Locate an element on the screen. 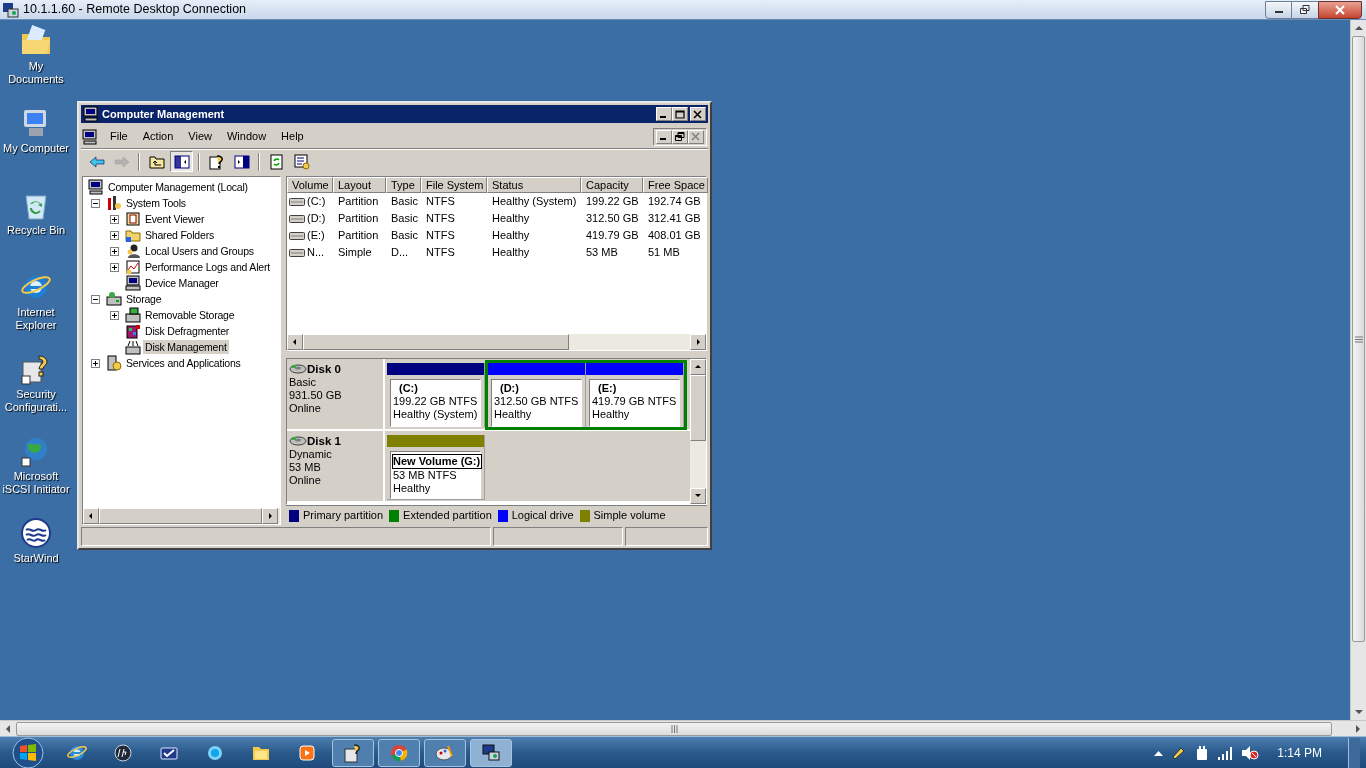 The height and width of the screenshot is (768, 1366). table-cell-text: Simple is located at coordinates (355, 253).